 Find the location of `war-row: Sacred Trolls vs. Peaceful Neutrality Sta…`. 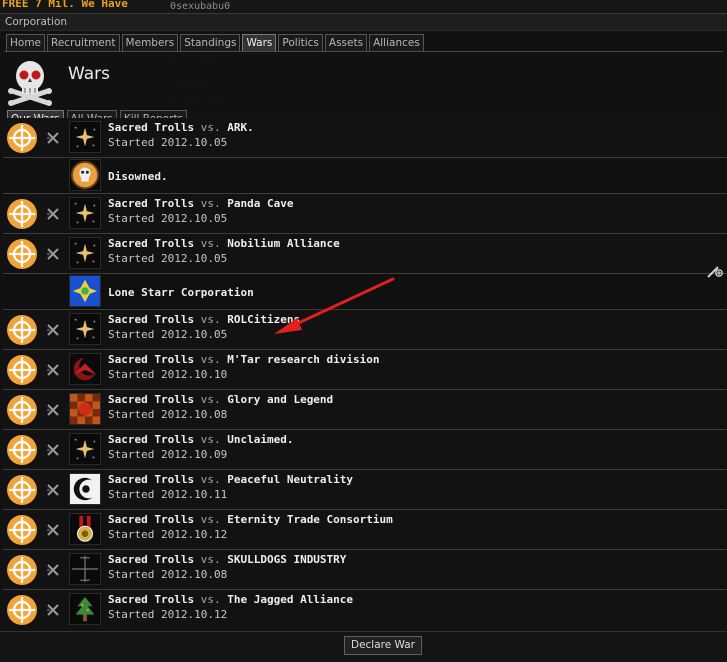

war-row: Sacred Trolls vs. Peaceful Neutrality Sta… is located at coordinates (365, 490).